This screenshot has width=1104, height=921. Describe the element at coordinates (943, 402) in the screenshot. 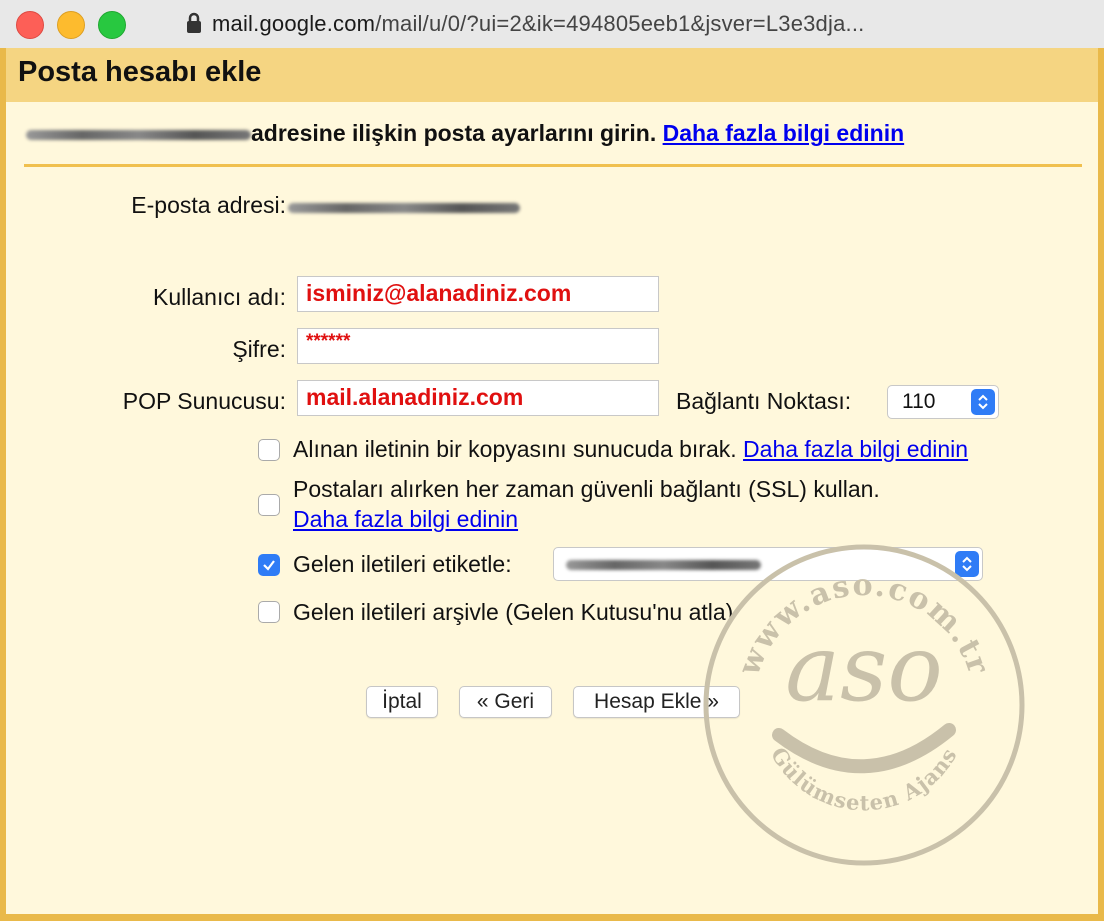

I see `port-select: 110` at that location.